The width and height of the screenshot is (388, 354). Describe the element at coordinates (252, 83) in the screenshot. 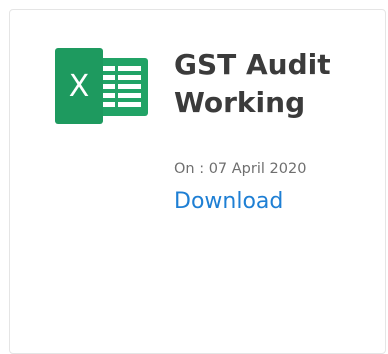

I see `file-title: GST Audit Working` at that location.